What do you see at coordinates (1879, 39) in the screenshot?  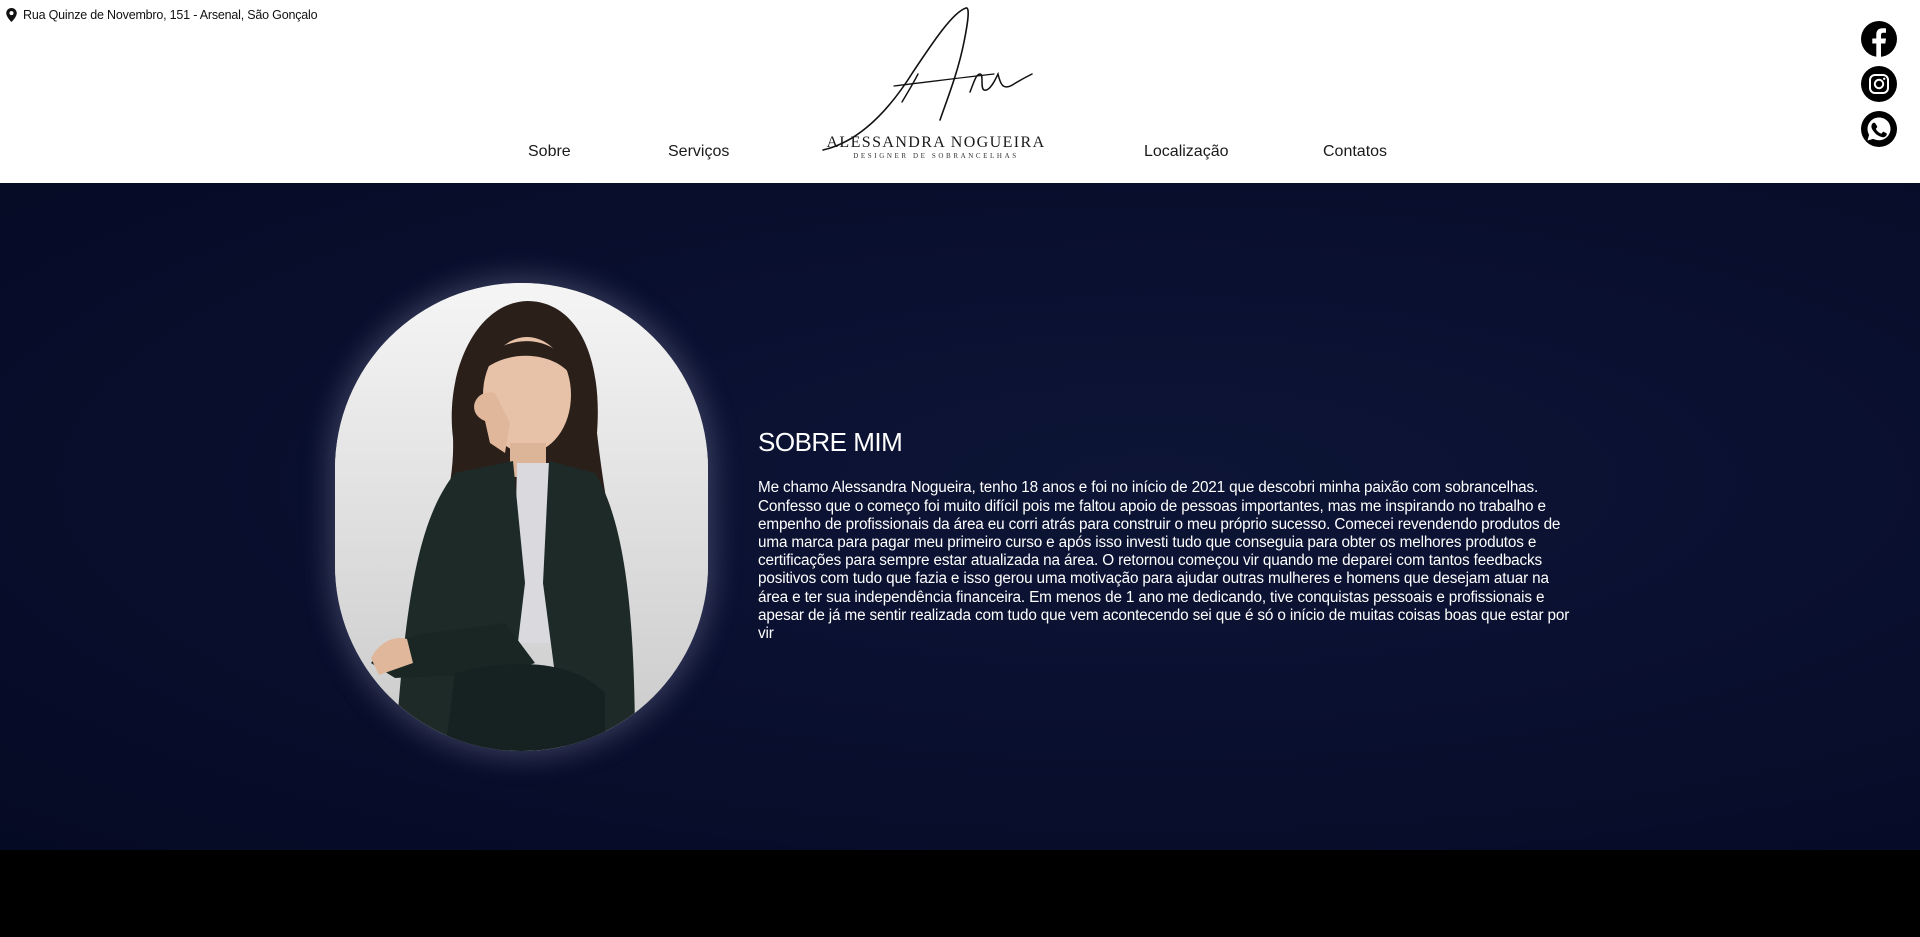 I see `facebook-icon` at bounding box center [1879, 39].